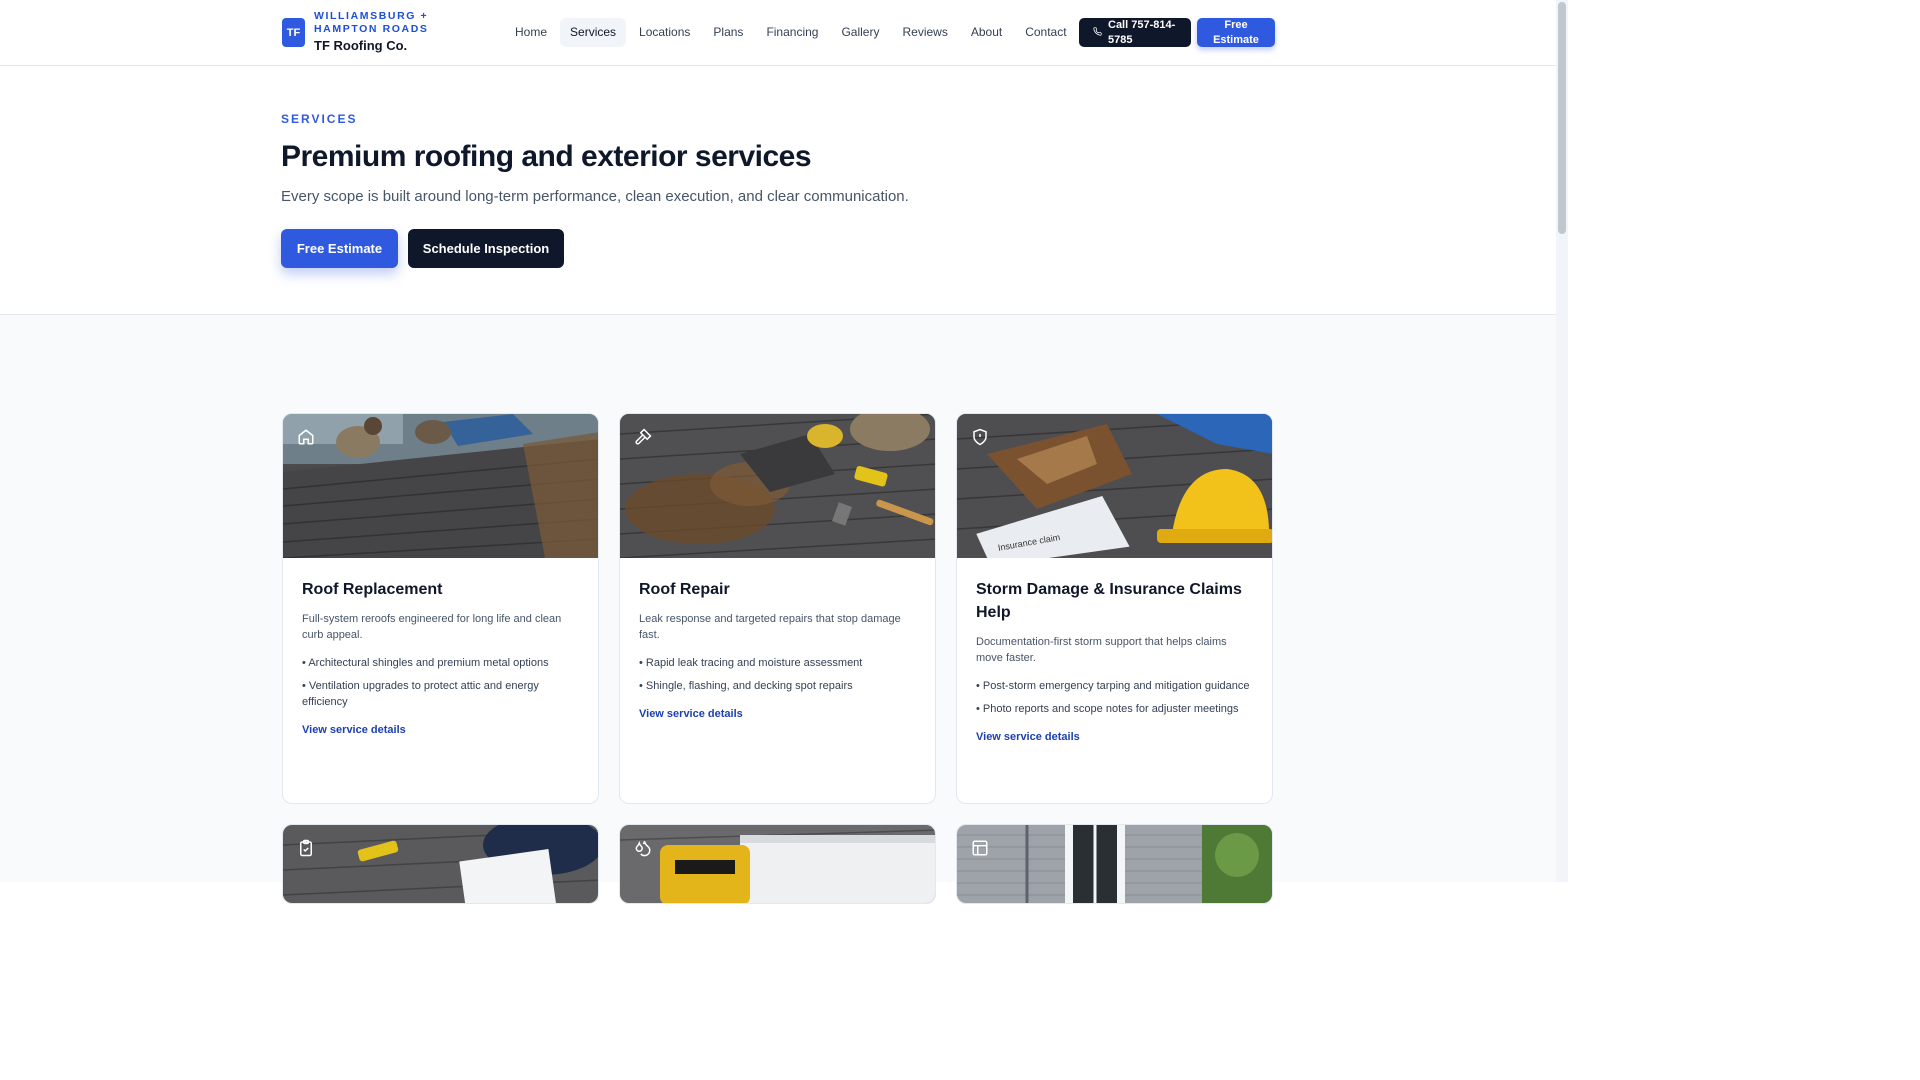 The height and width of the screenshot is (1080, 1920). What do you see at coordinates (643, 848) in the screenshot?
I see `droplets-icon` at bounding box center [643, 848].